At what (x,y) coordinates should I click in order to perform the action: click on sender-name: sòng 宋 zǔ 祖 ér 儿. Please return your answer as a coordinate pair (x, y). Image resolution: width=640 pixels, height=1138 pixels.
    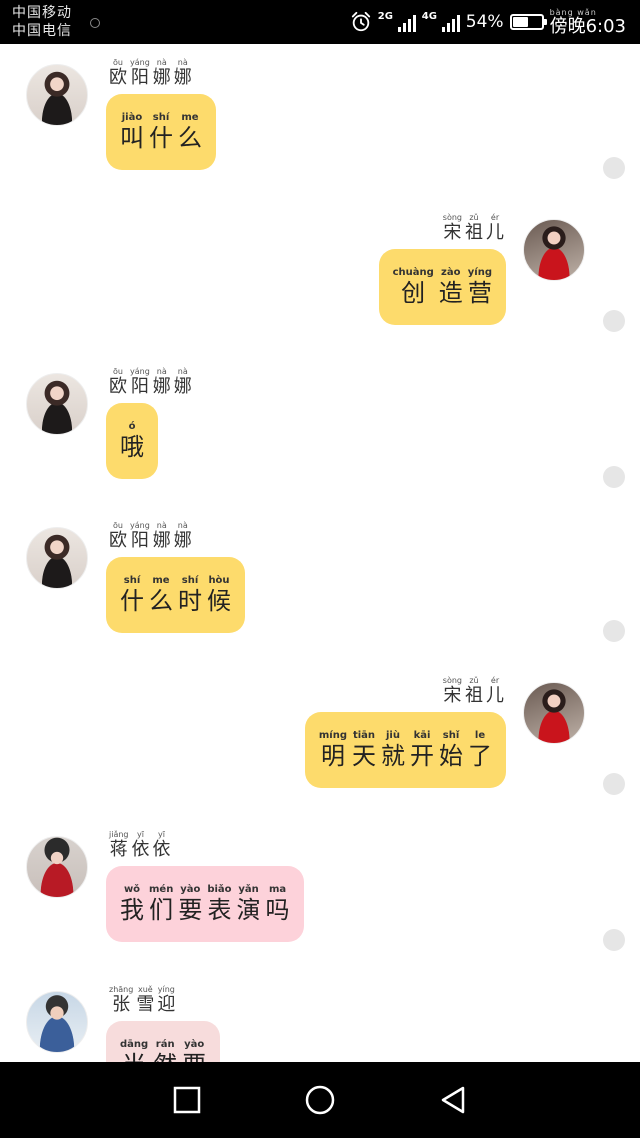
    Looking at the image, I should click on (473, 228).